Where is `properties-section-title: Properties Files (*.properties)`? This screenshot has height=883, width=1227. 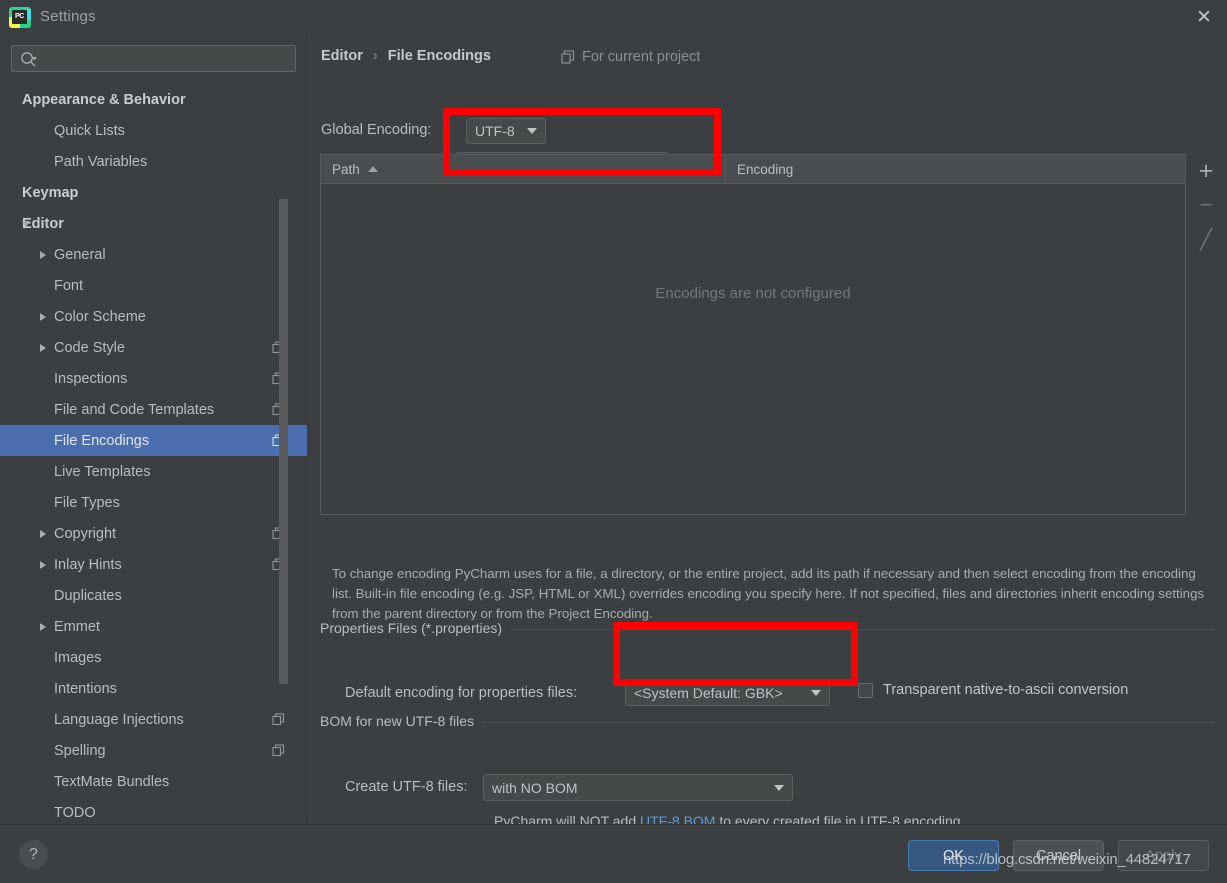 properties-section-title: Properties Files (*.properties) is located at coordinates (415, 628).